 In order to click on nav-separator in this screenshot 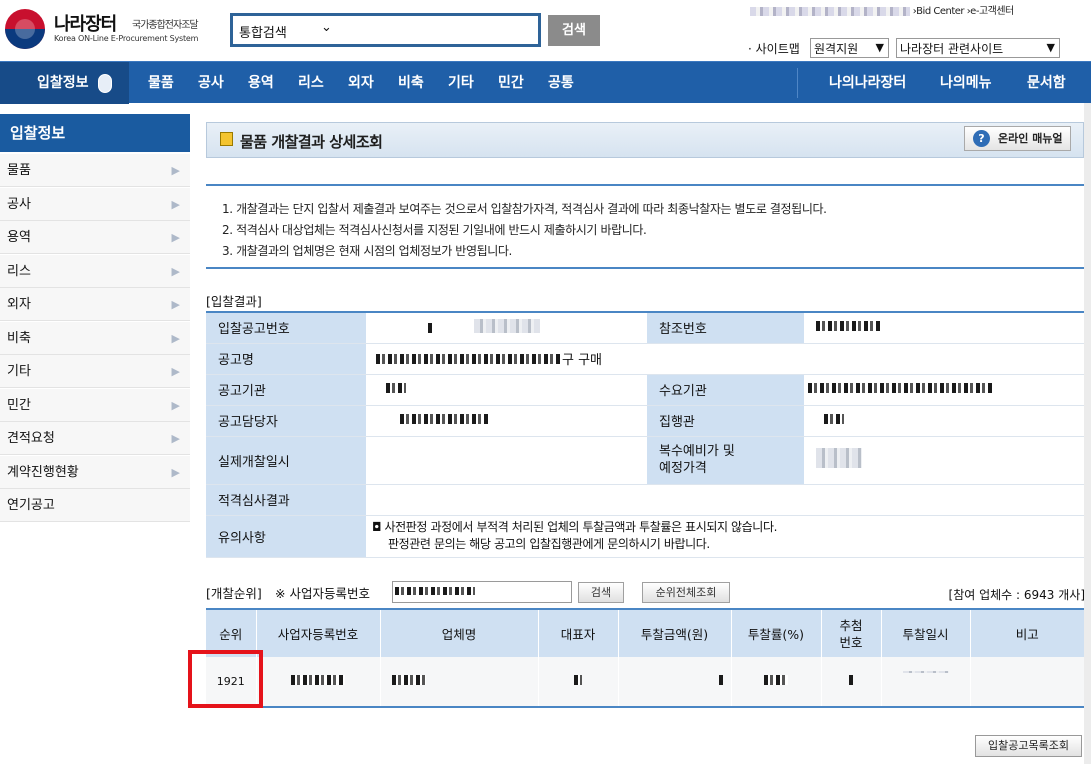, I will do `click(797, 83)`.